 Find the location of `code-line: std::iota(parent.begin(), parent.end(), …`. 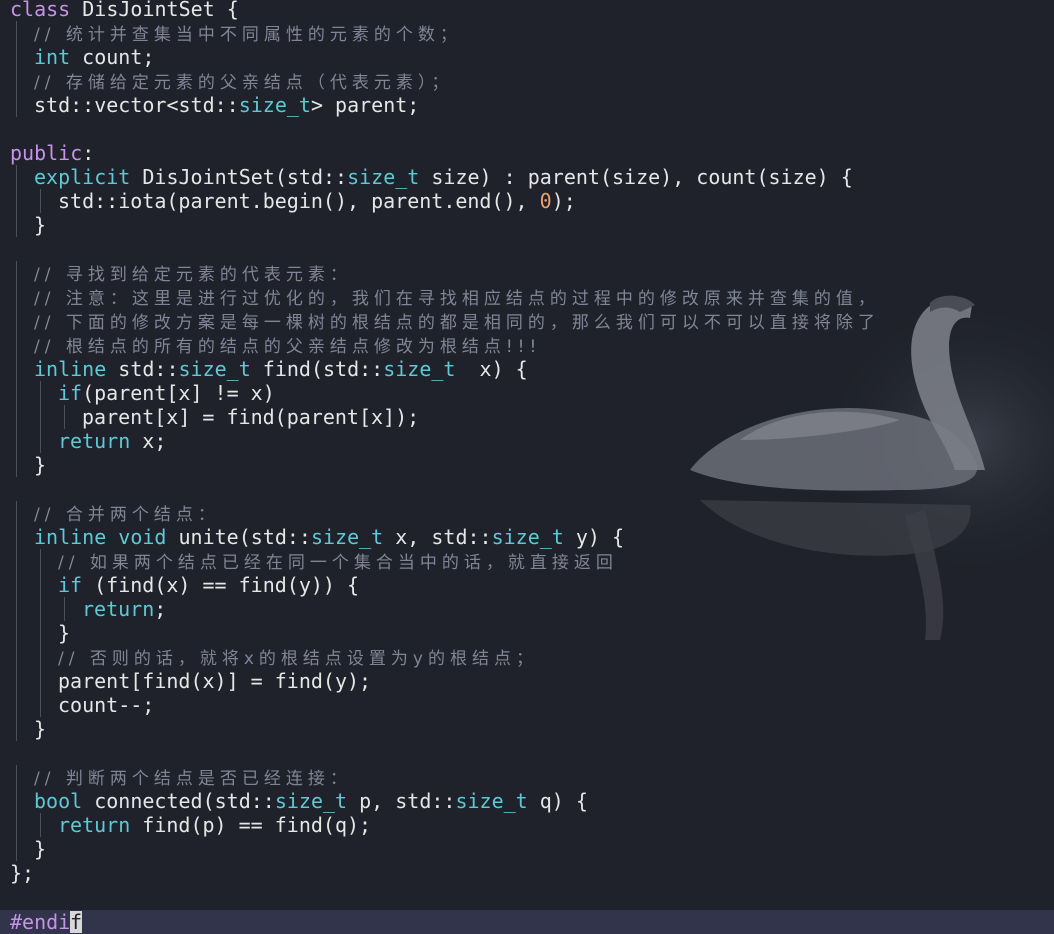

code-line: std::iota(parent.begin(), parent.end(), … is located at coordinates (317, 201).